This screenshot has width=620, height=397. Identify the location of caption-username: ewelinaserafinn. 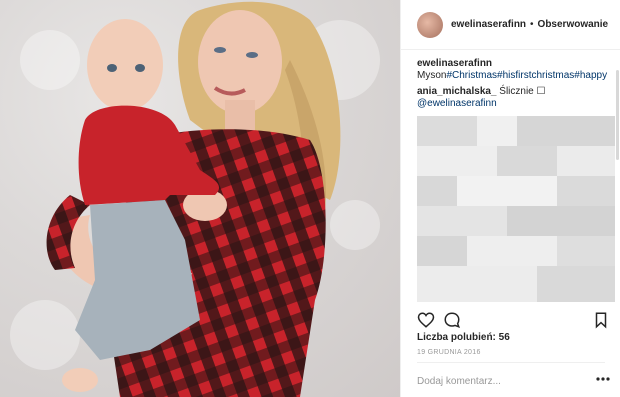
(454, 63).